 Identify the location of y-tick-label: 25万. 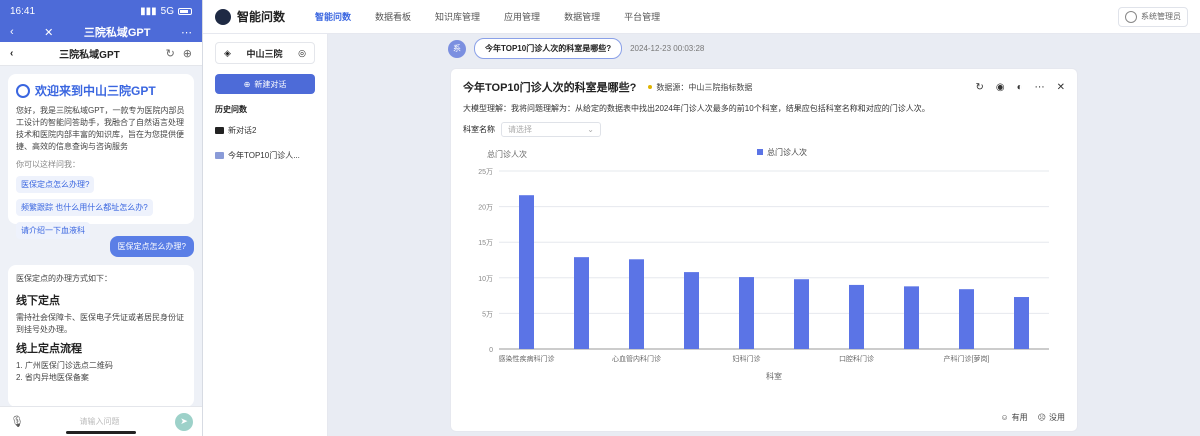
(485, 172).